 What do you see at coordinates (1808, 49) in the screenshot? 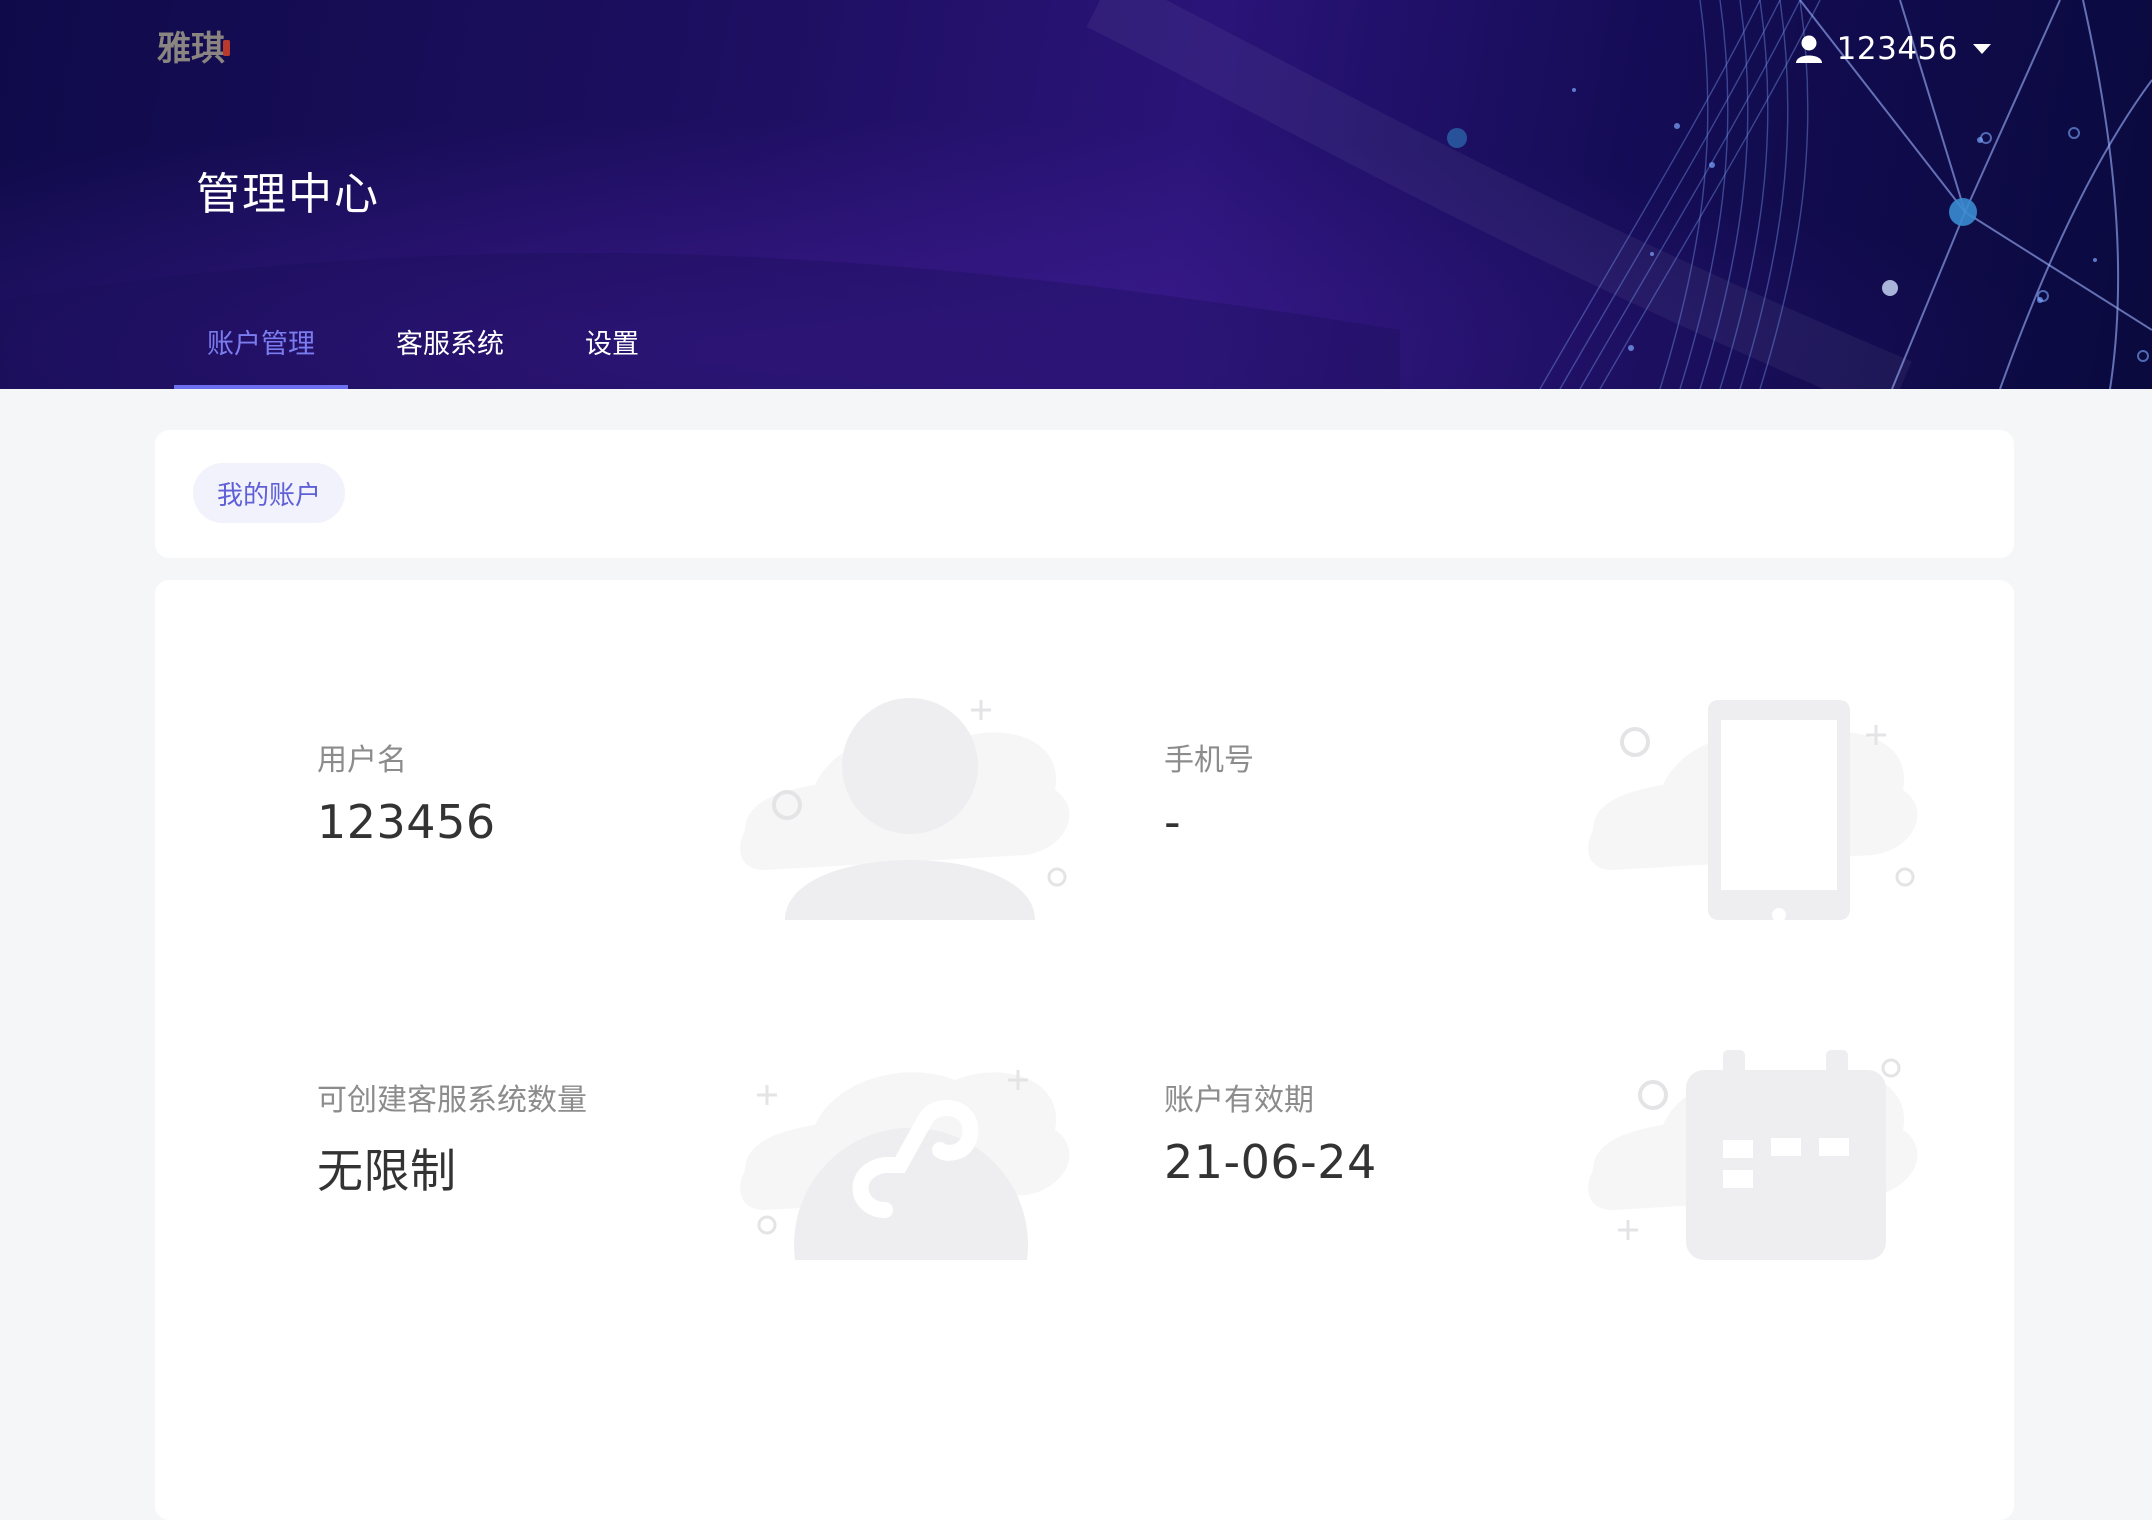
I see `user-icon` at bounding box center [1808, 49].